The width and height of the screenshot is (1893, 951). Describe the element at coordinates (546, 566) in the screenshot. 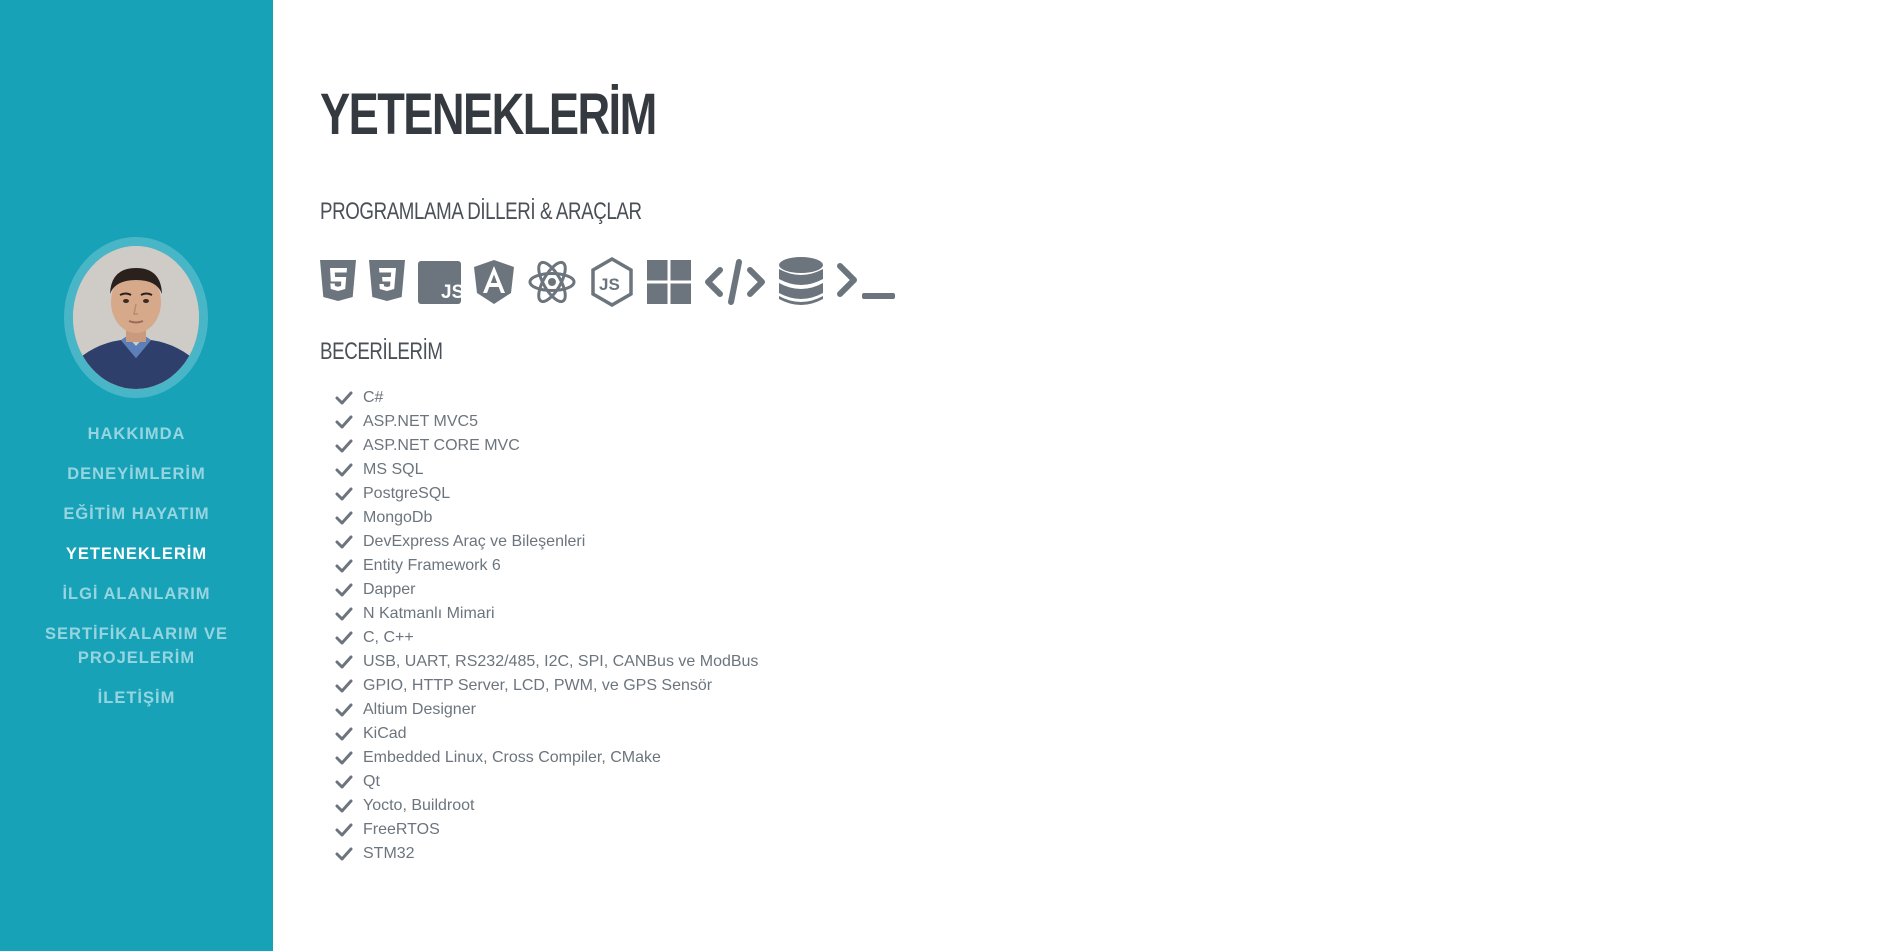

I see `skill-item: Entity Framework 6` at that location.